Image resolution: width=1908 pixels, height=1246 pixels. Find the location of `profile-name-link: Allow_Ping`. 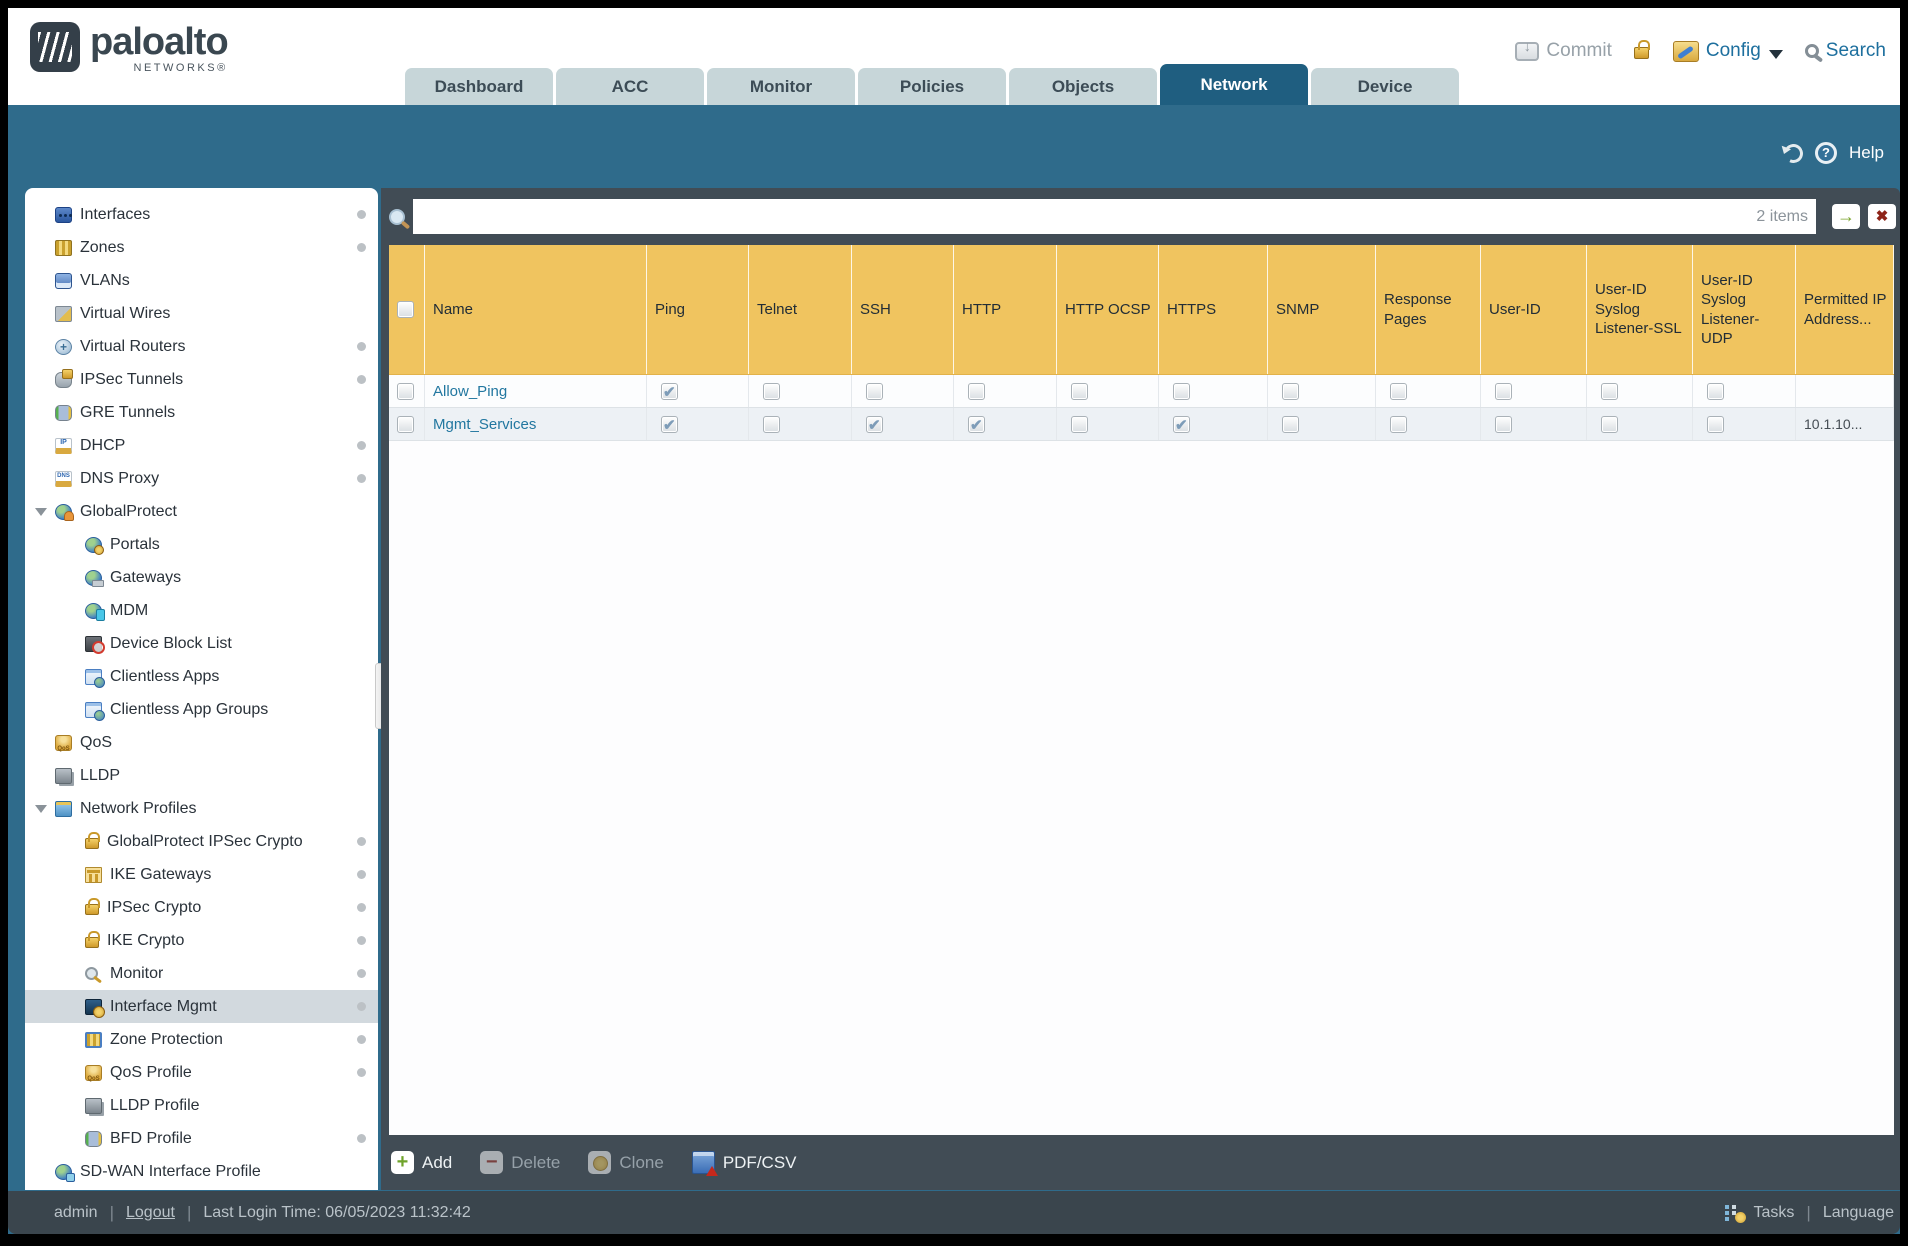

profile-name-link: Allow_Ping is located at coordinates (470, 391).